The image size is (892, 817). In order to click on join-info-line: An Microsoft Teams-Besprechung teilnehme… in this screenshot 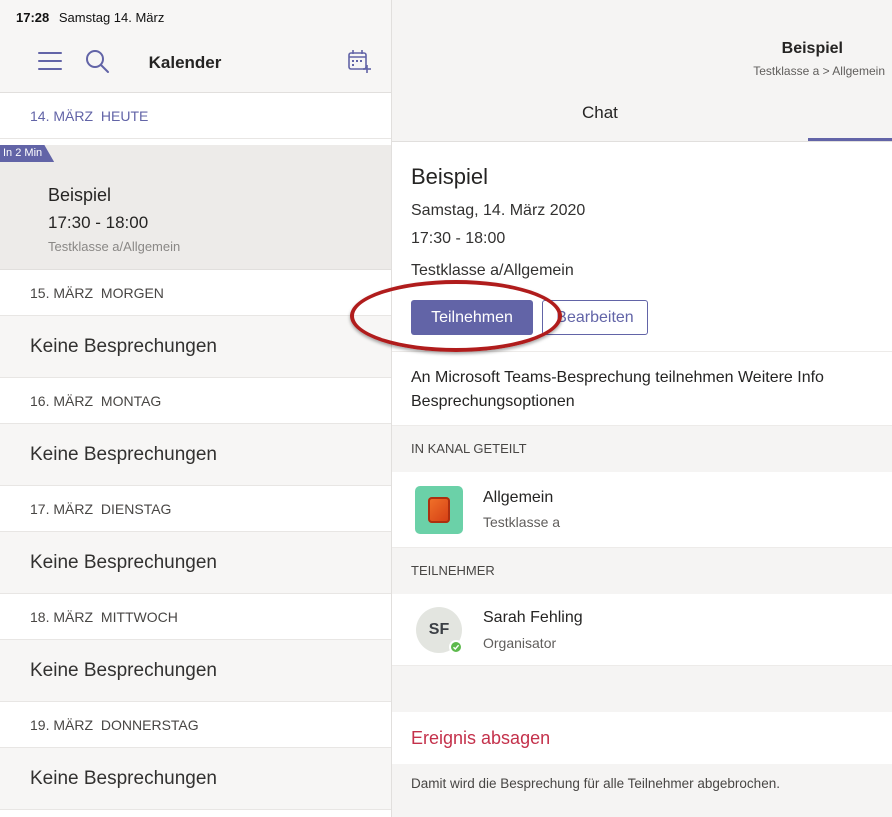, I will do `click(617, 378)`.